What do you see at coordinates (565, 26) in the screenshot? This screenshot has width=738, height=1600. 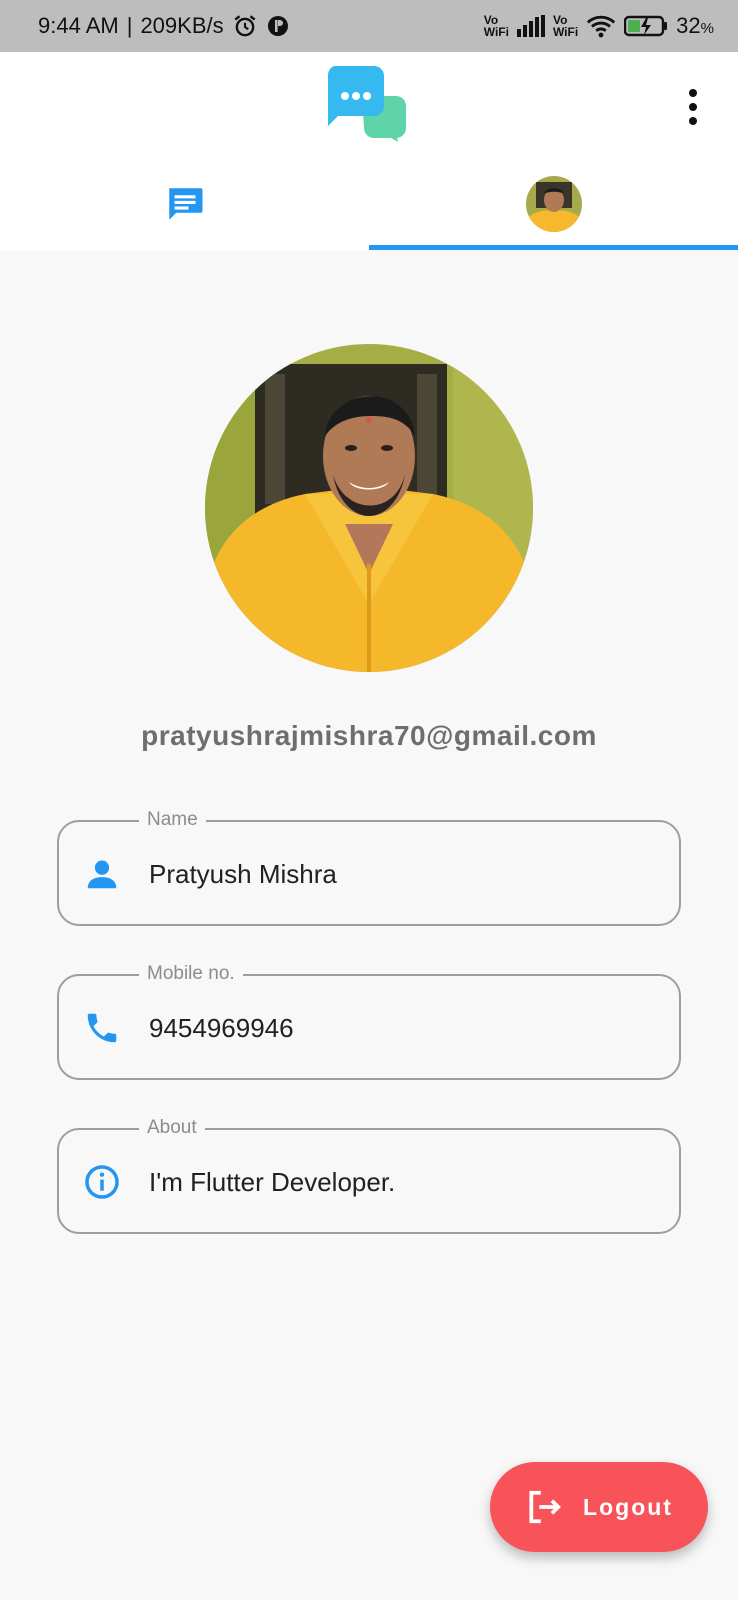 I see `vowifi-icon-2: Vo WiFi` at bounding box center [565, 26].